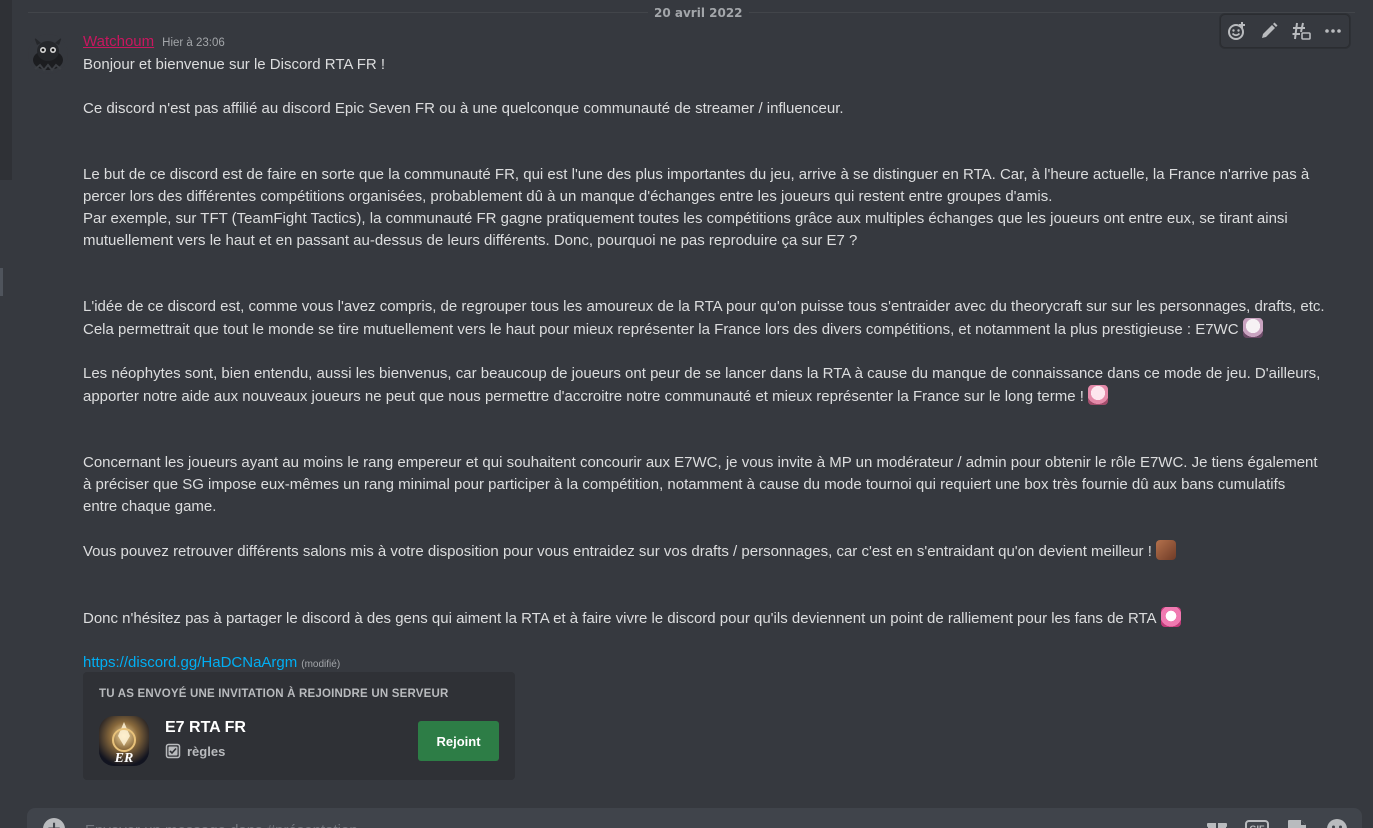 This screenshot has width=1373, height=828. I want to click on invite-channel: règles, so click(195, 751).